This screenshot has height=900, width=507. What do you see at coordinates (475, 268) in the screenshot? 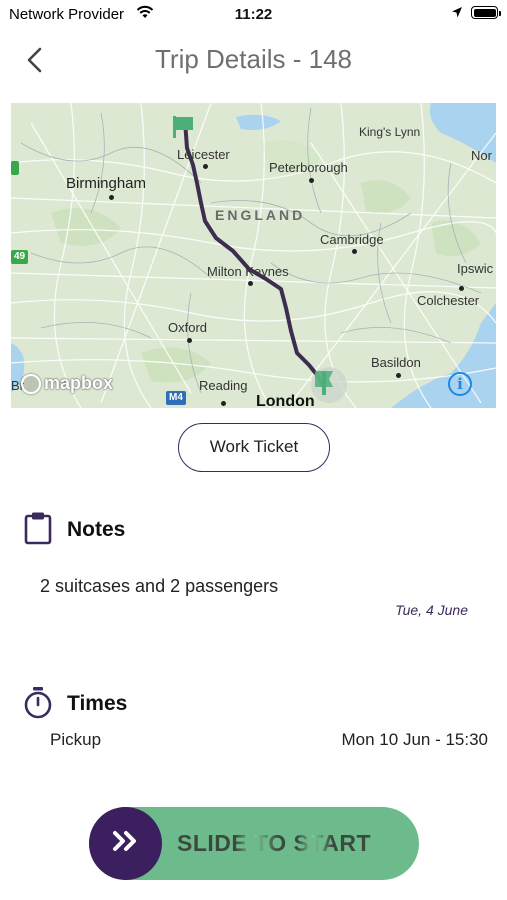
I see `map-label-ipswich: Ipswic` at bounding box center [475, 268].